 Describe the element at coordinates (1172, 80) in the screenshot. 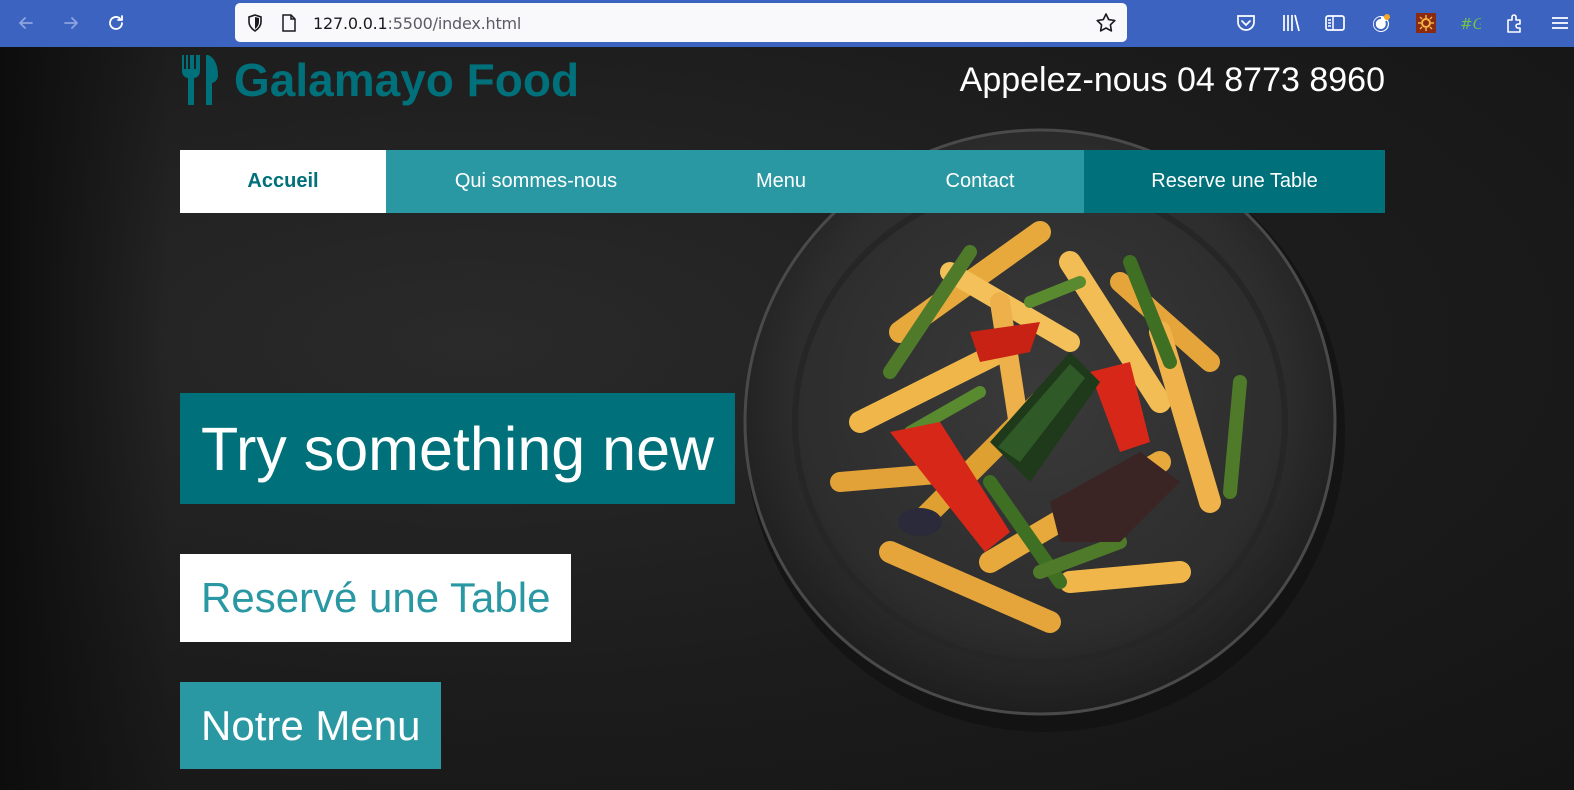

I see `phone-number: Appelez-nous 04 8773 8960` at that location.